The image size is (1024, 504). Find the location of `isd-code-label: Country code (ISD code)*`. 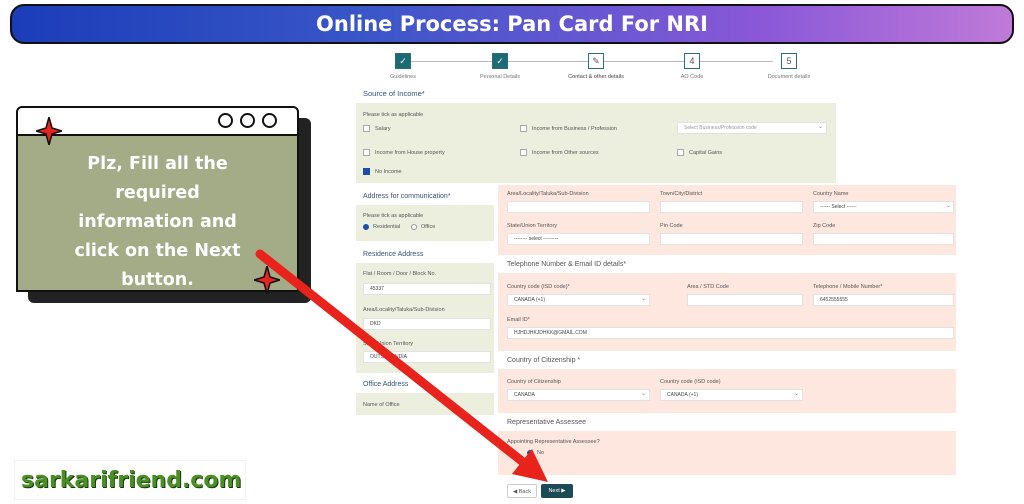

isd-code-label: Country code (ISD code)* is located at coordinates (538, 287).